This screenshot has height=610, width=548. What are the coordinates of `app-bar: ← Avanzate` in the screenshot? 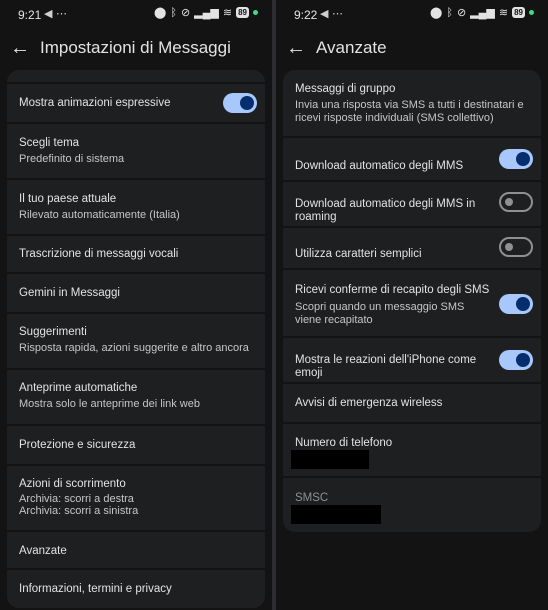 It's located at (412, 49).